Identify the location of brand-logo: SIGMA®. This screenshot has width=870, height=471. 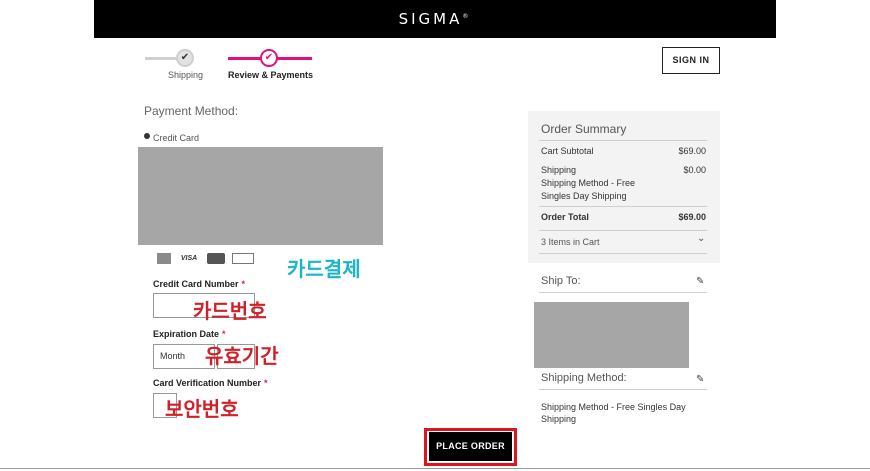
(435, 19).